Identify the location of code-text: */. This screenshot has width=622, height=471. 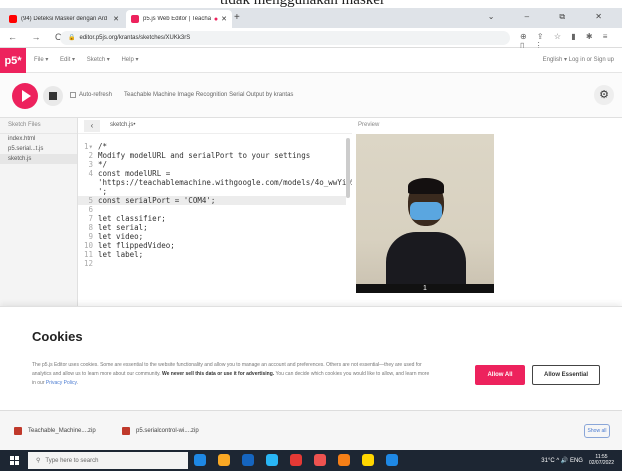
(103, 164).